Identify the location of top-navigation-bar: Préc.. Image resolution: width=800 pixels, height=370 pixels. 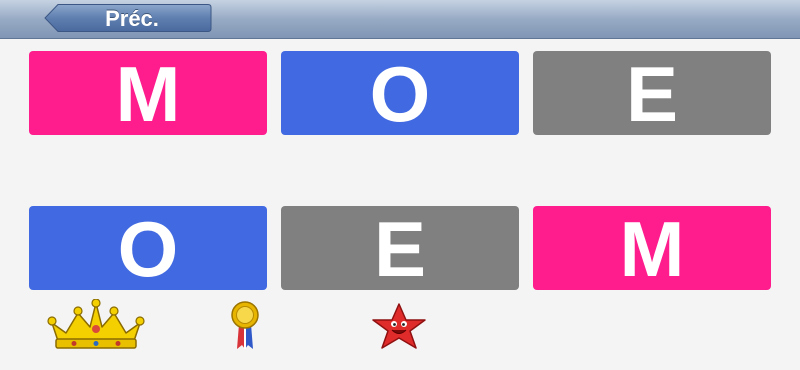
(400, 19).